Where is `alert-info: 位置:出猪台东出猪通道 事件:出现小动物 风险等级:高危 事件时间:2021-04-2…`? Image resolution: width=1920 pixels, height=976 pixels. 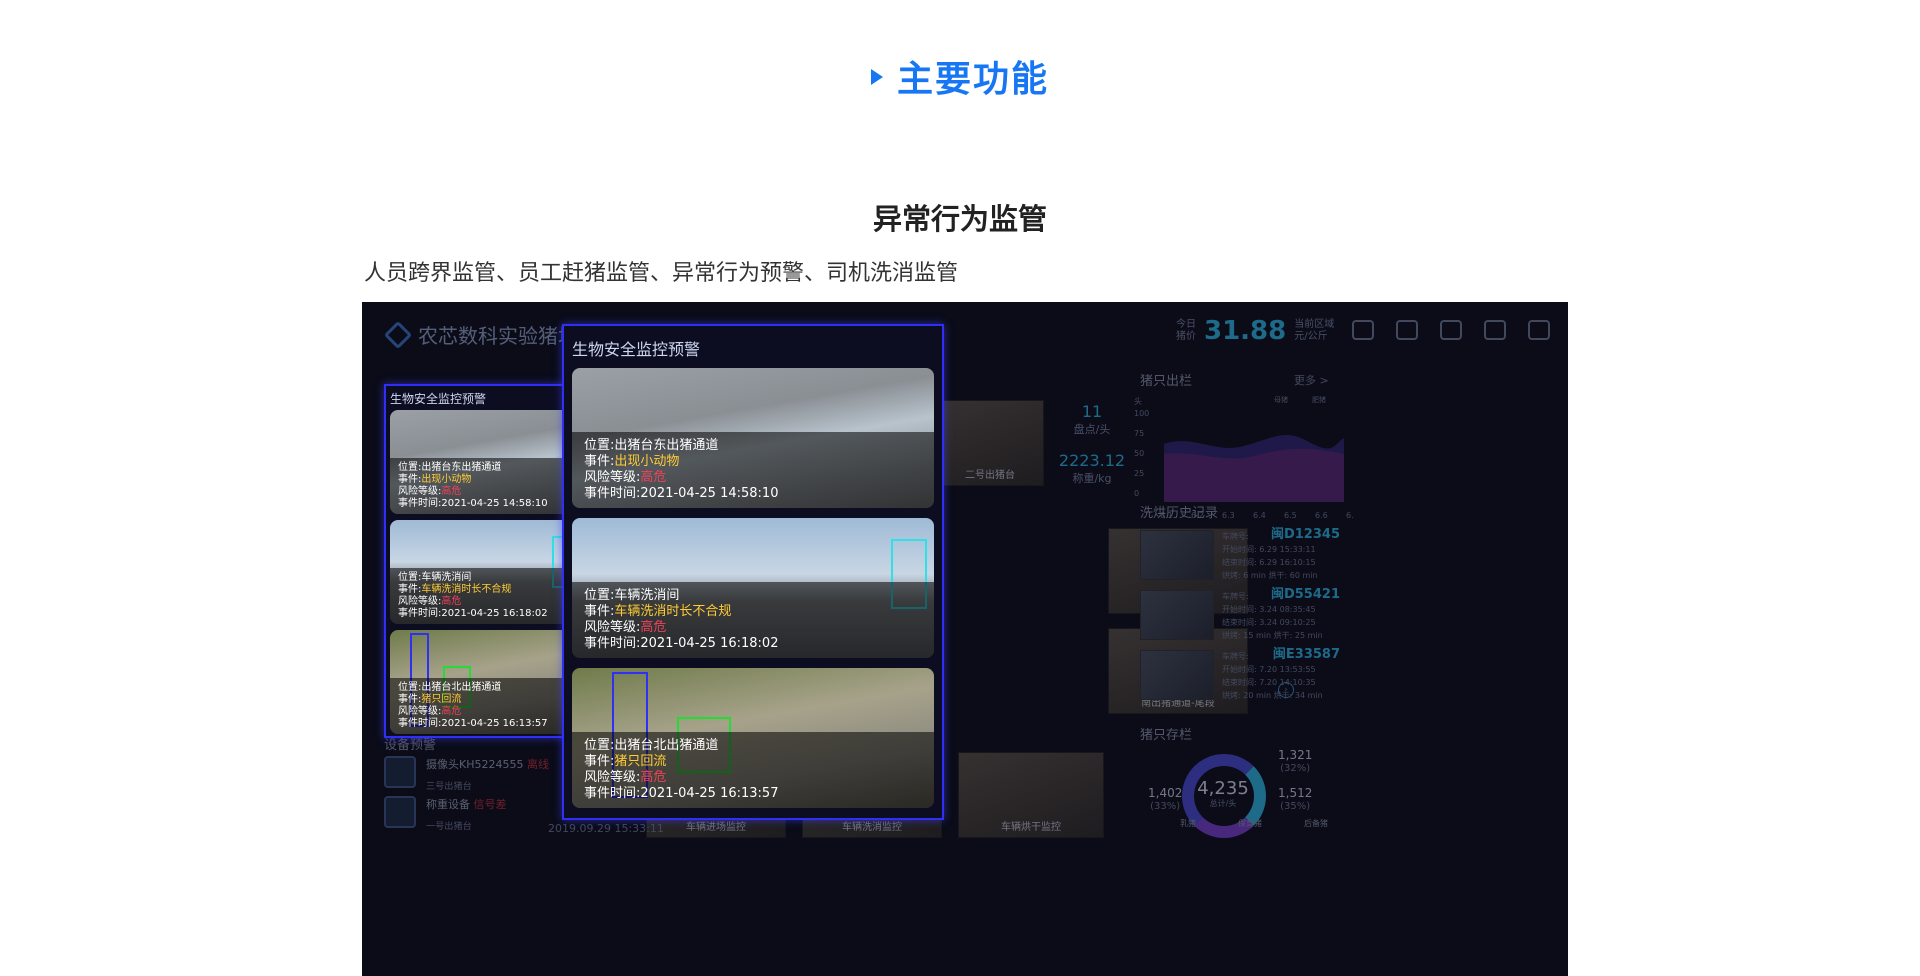
alert-info: 位置:出猪台东出猪通道 事件:出现小动物 风险等级:高危 事件时间:2021-04-2… is located at coordinates (753, 470).